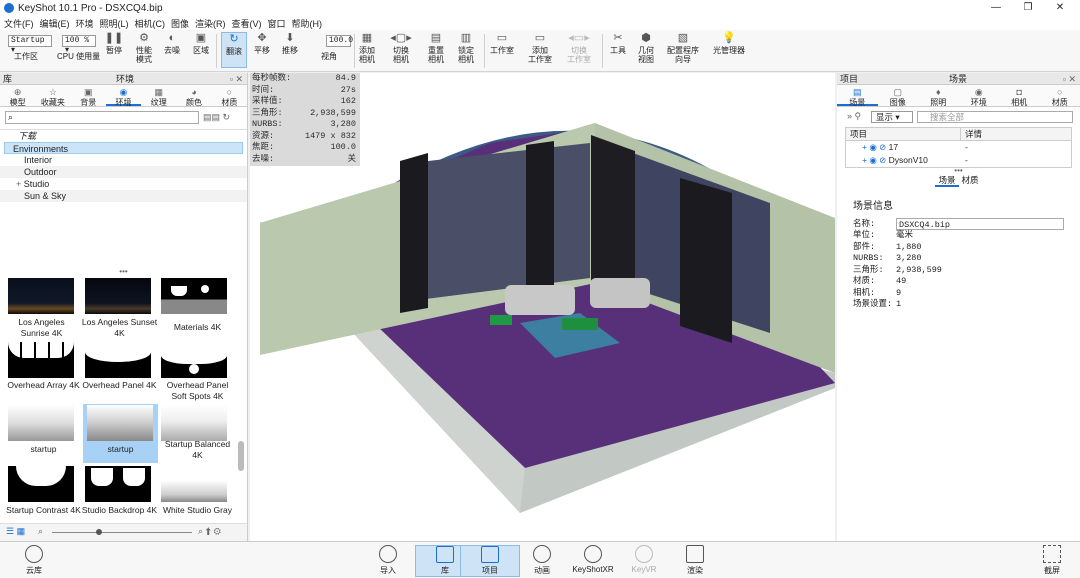  I want to click on footer-actions-icon: ⌕ ⬆ ⚙, so click(209, 531).